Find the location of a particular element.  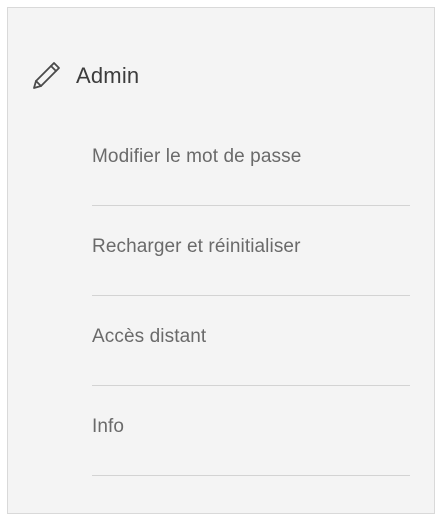

menu-item-label: Accès distant is located at coordinates (149, 336).